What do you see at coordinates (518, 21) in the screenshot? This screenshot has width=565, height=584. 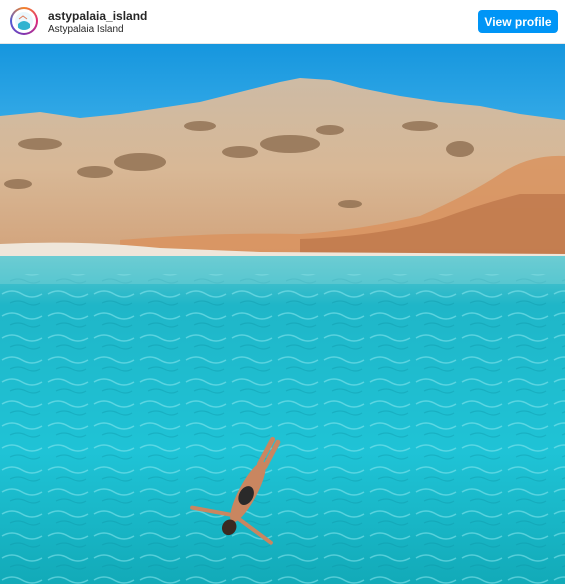 I see `view-profile-button: View profile` at bounding box center [518, 21].